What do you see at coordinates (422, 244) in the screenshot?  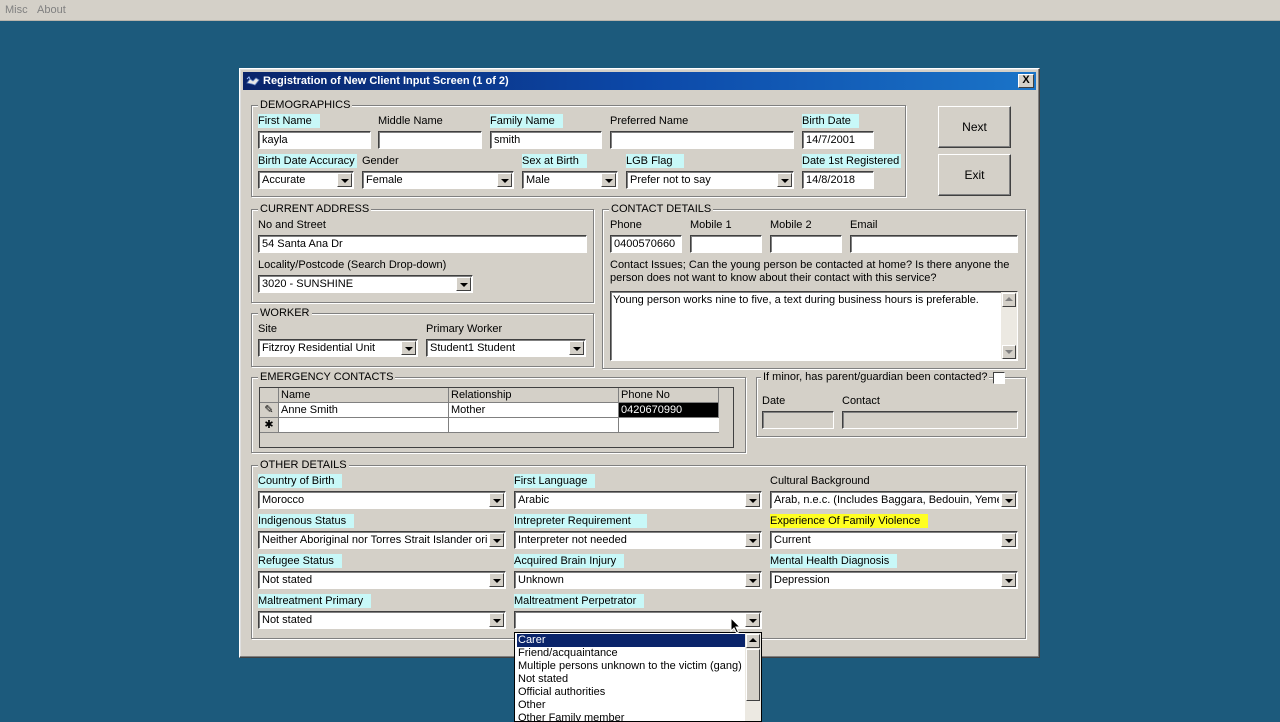 I see `street-input: 54 Santa Ana Dr` at bounding box center [422, 244].